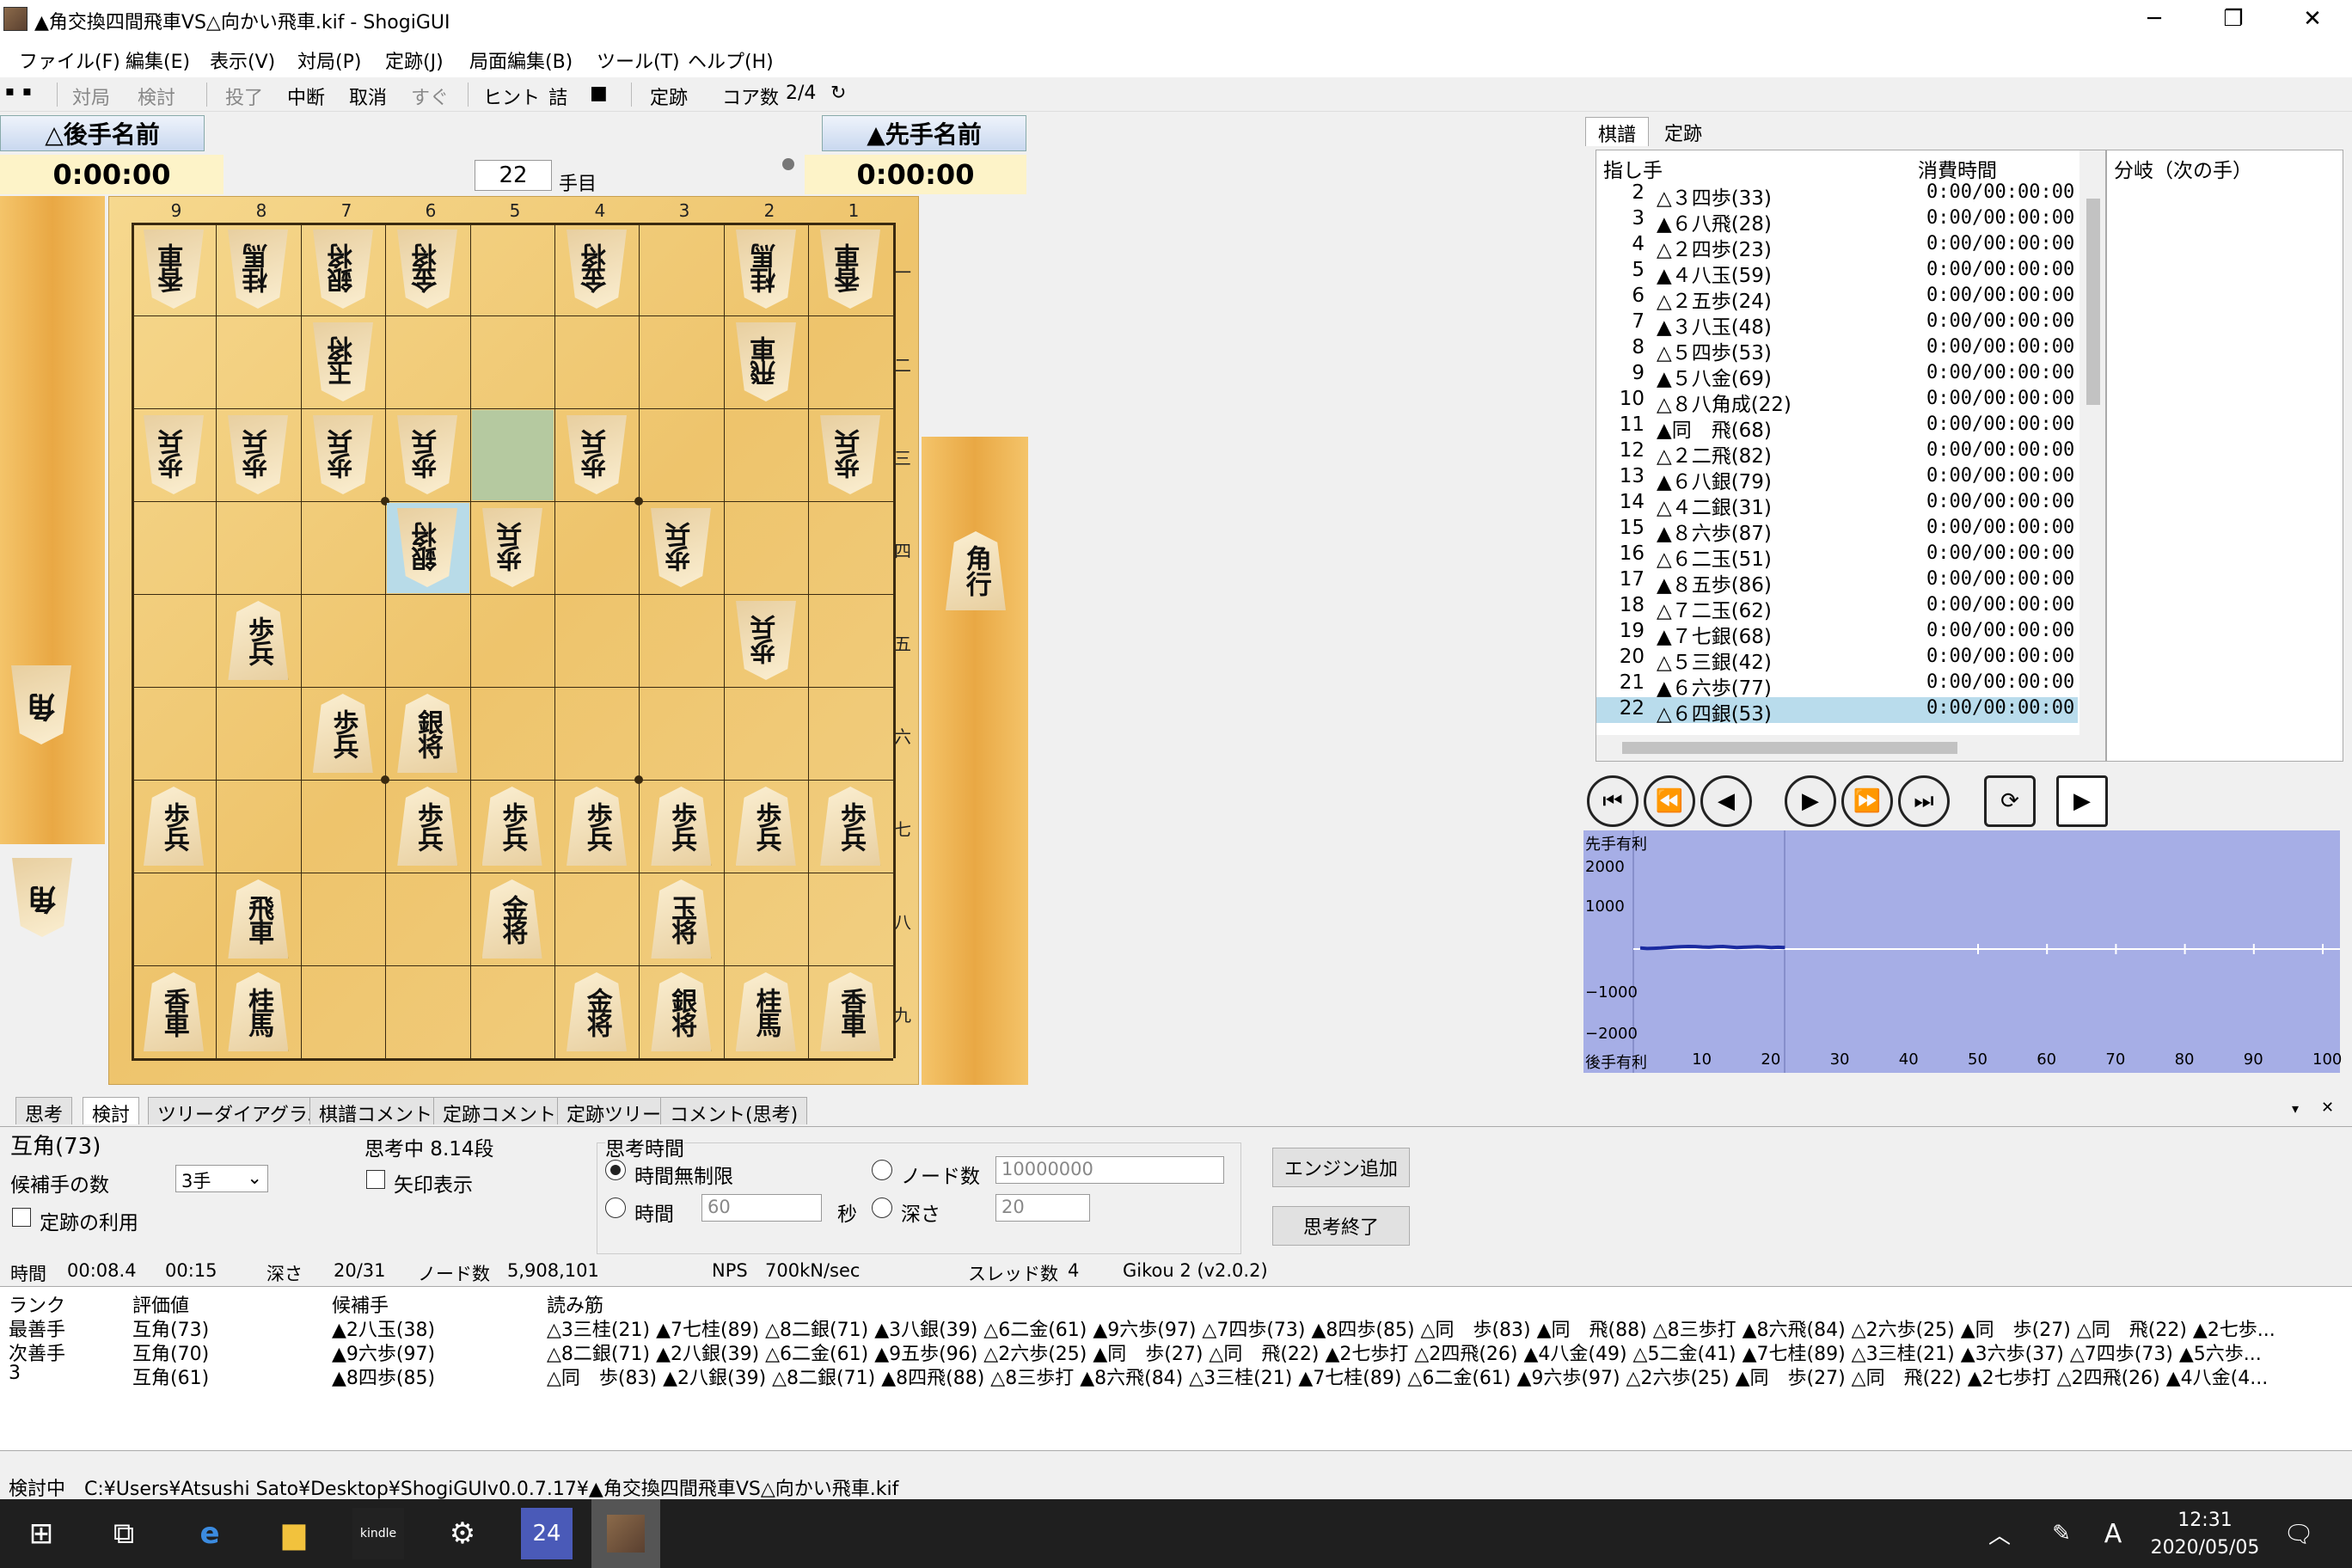 This screenshot has width=2352, height=1568. Describe the element at coordinates (343, 361) in the screenshot. I see `gote-piece: 玉将` at that location.